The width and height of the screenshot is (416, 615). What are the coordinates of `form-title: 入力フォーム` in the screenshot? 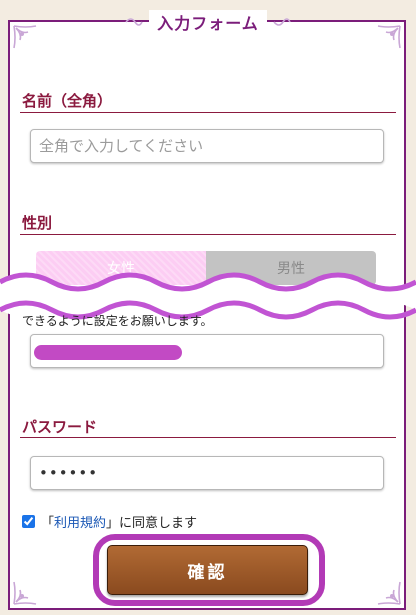 It's located at (208, 22).